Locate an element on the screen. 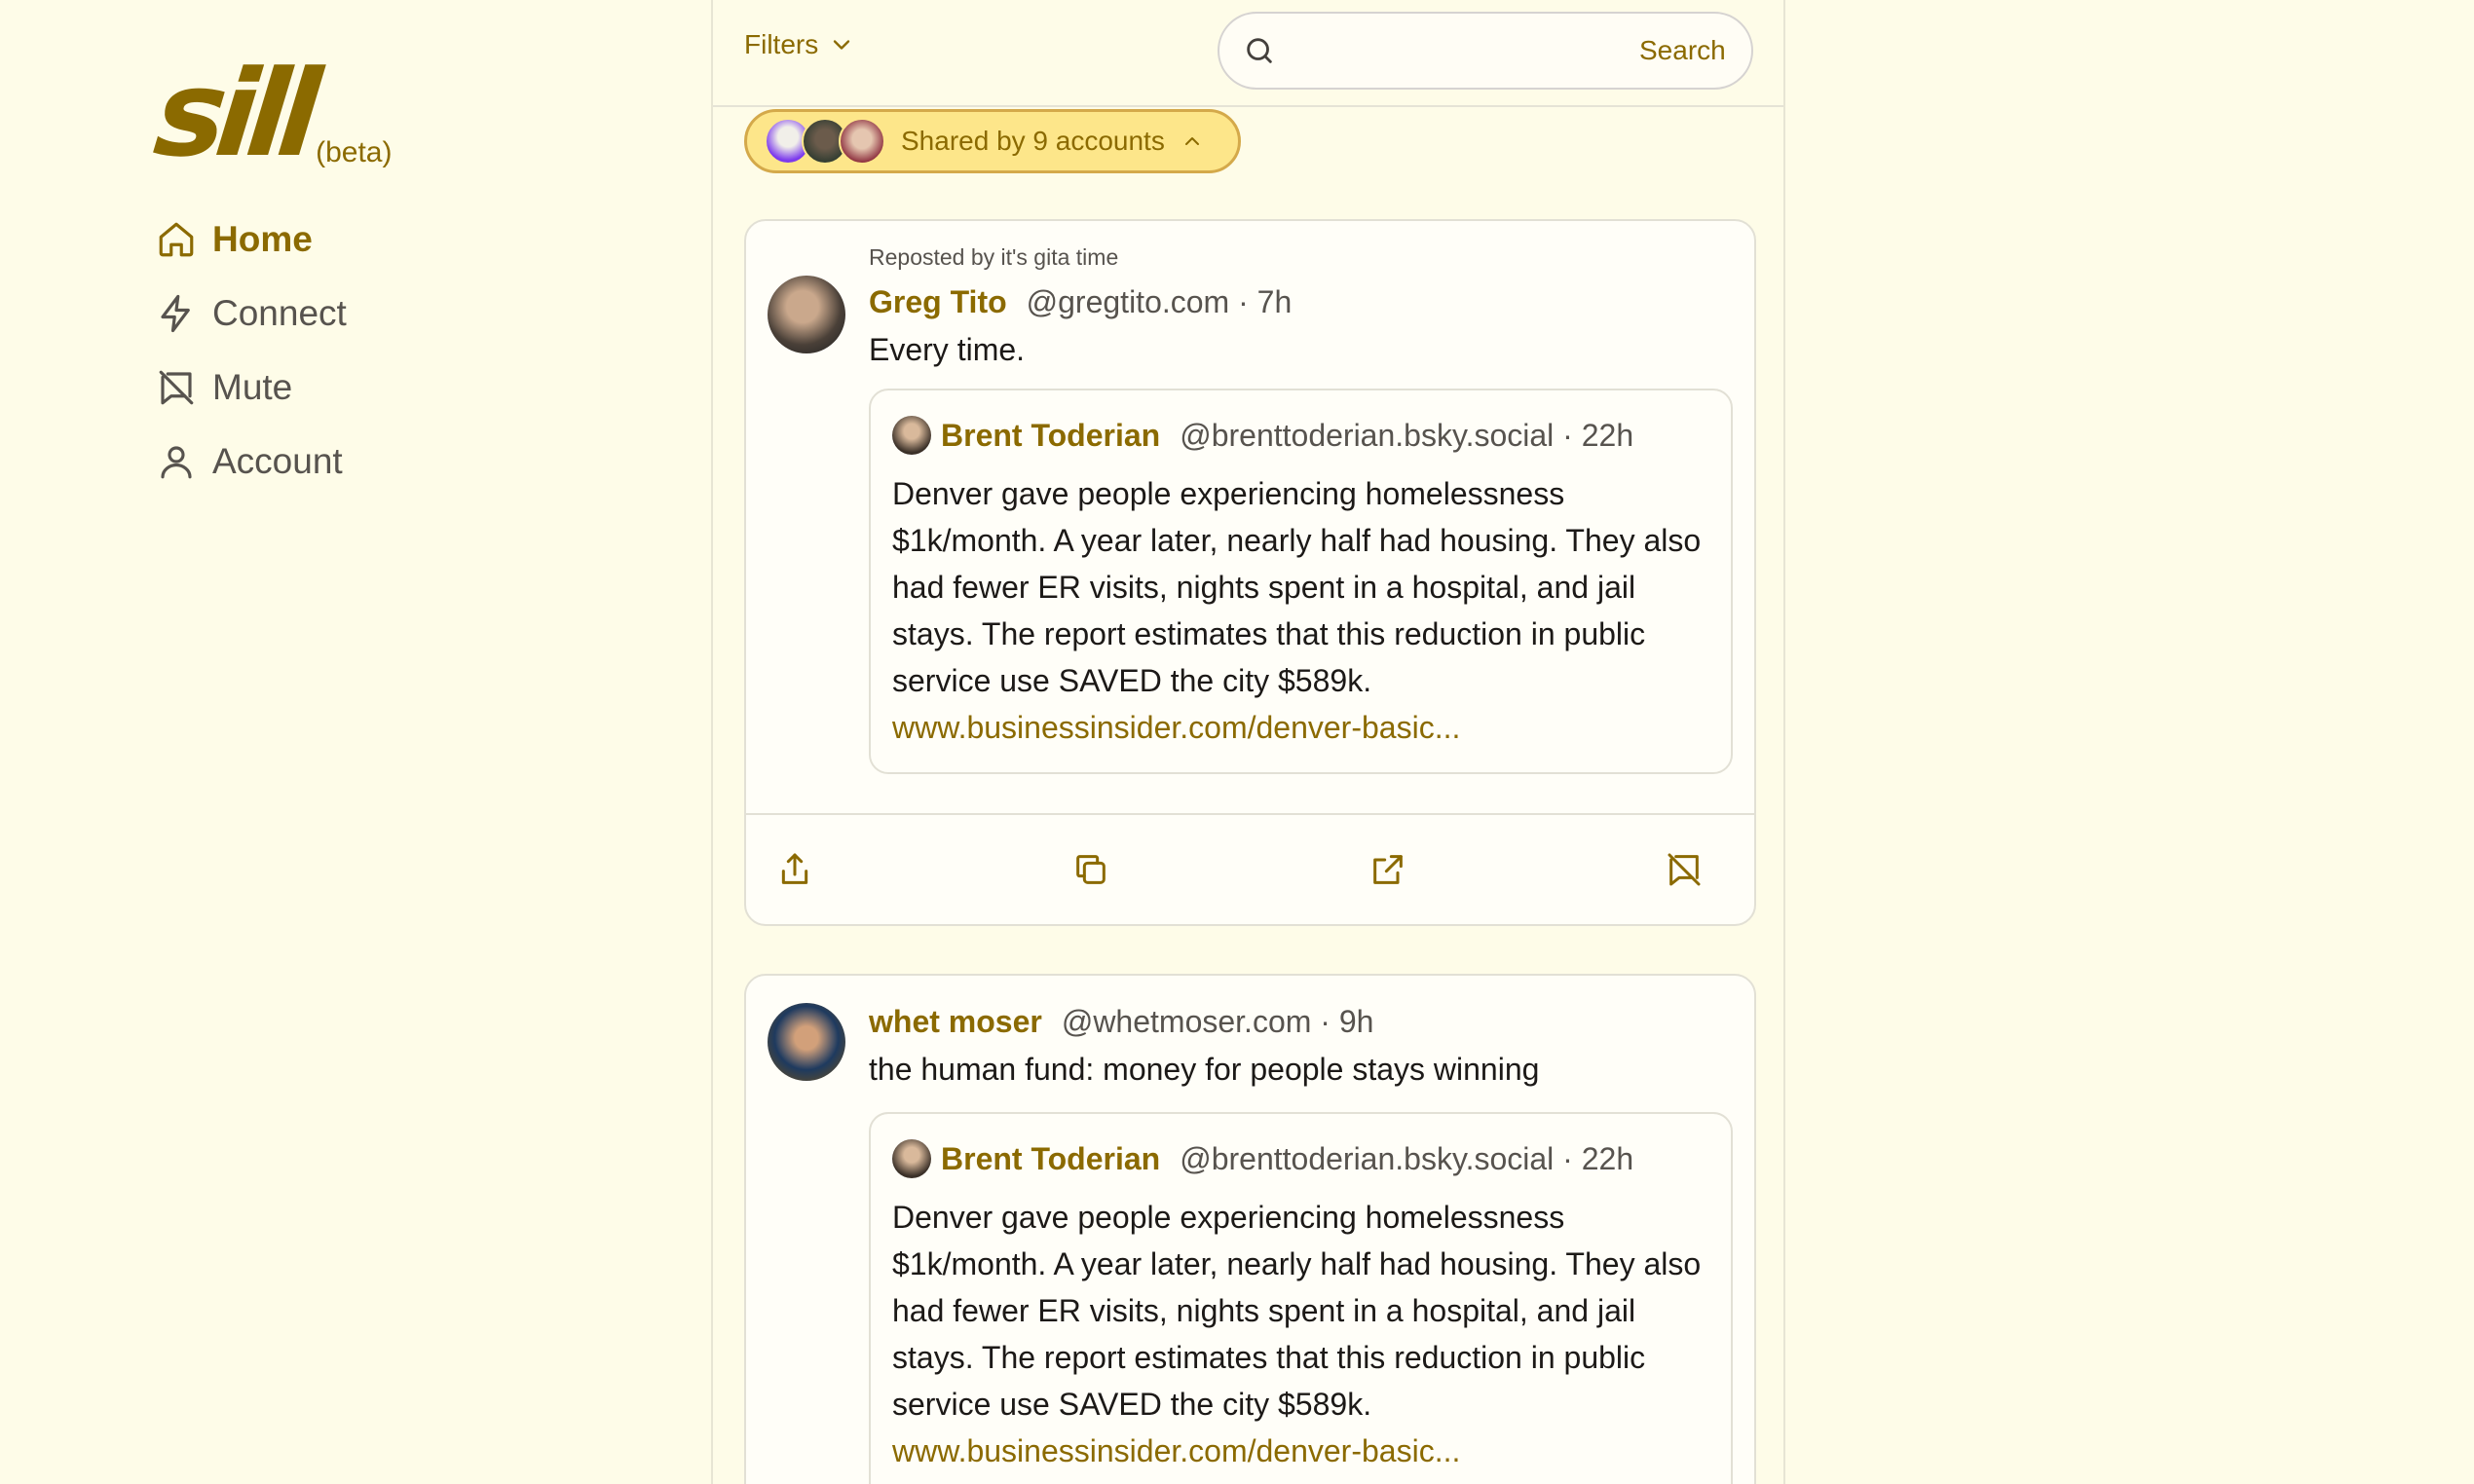 This screenshot has height=1484, width=2474. nav-item-home: Home is located at coordinates (428, 240).